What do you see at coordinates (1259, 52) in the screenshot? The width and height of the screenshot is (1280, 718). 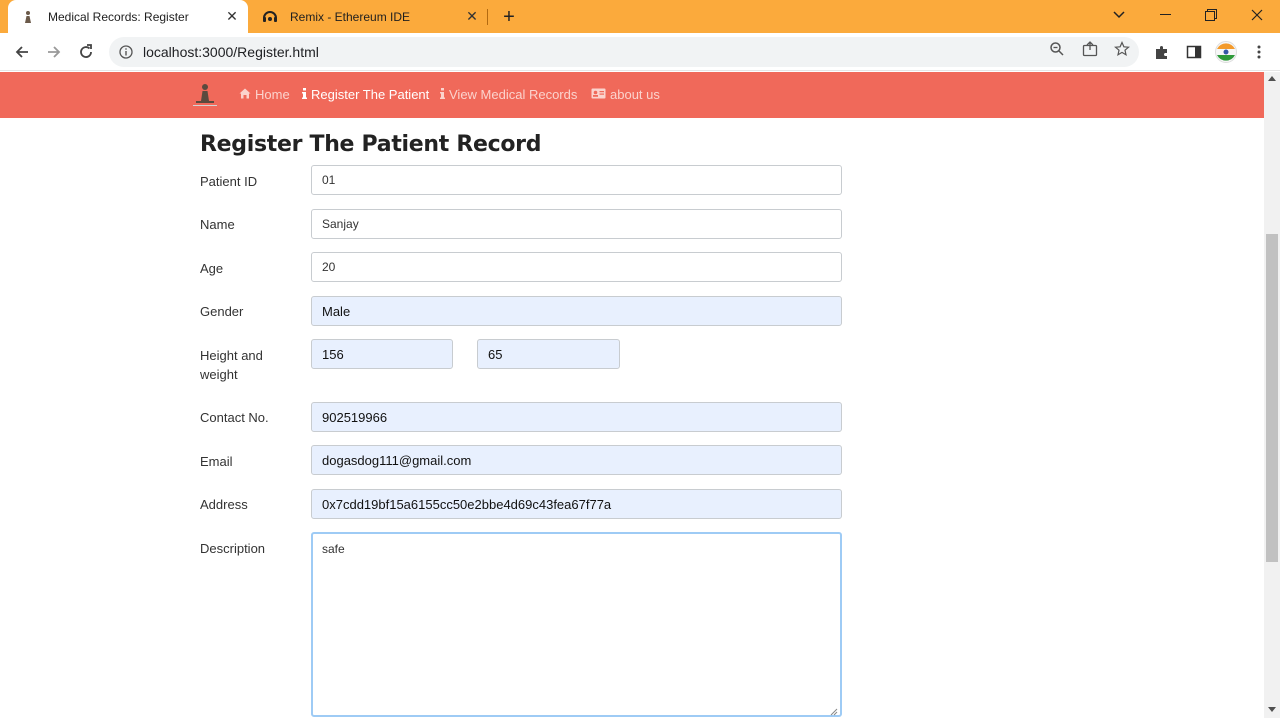 I see `chrome-menu-icon` at bounding box center [1259, 52].